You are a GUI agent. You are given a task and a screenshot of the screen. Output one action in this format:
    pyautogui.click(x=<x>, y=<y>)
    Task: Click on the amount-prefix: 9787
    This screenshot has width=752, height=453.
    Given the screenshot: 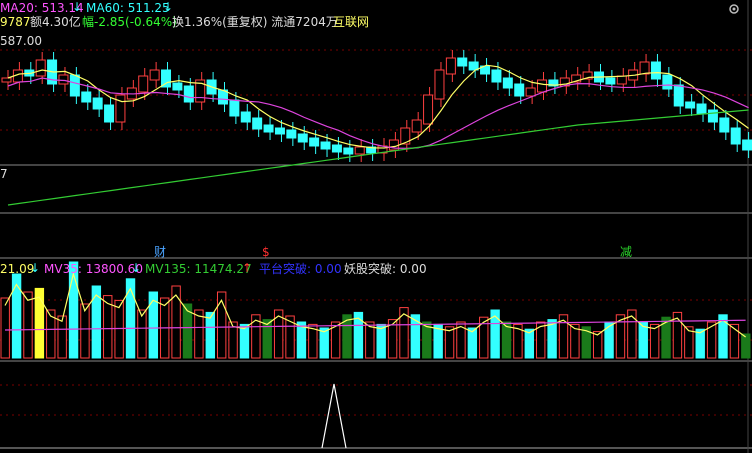 What is the action you would take?
    pyautogui.click(x=15, y=22)
    